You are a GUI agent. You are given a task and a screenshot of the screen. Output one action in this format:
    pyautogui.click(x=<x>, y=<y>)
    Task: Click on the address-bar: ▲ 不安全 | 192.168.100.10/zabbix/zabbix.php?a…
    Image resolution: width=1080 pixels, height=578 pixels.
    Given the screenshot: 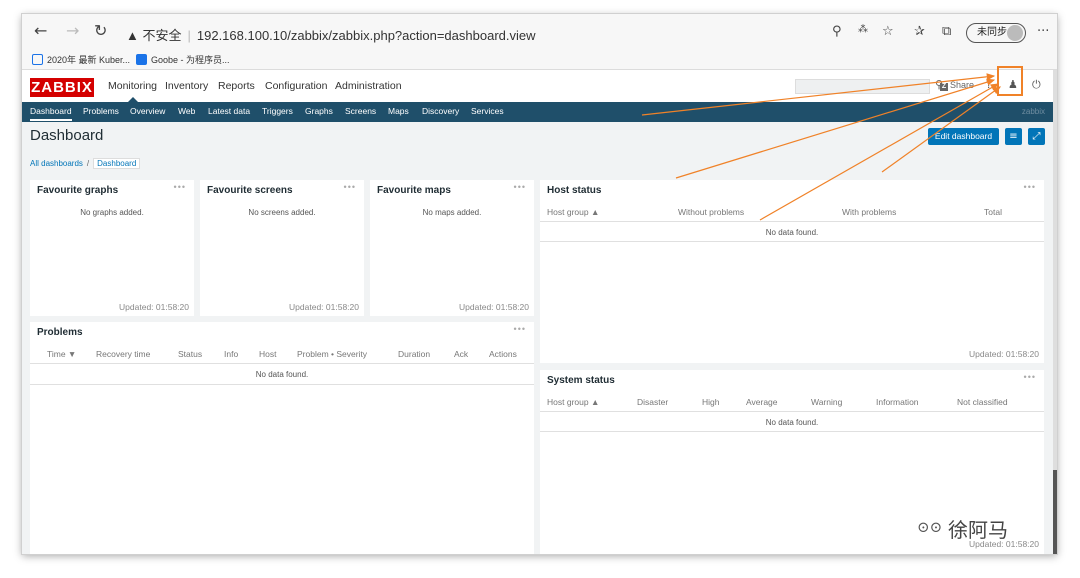 What is the action you would take?
    pyautogui.click(x=331, y=34)
    